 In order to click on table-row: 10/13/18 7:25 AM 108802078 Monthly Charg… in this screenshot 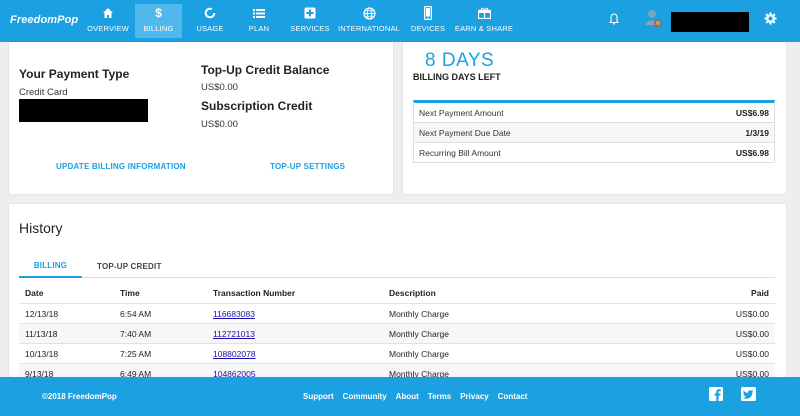, I will do `click(397, 354)`.